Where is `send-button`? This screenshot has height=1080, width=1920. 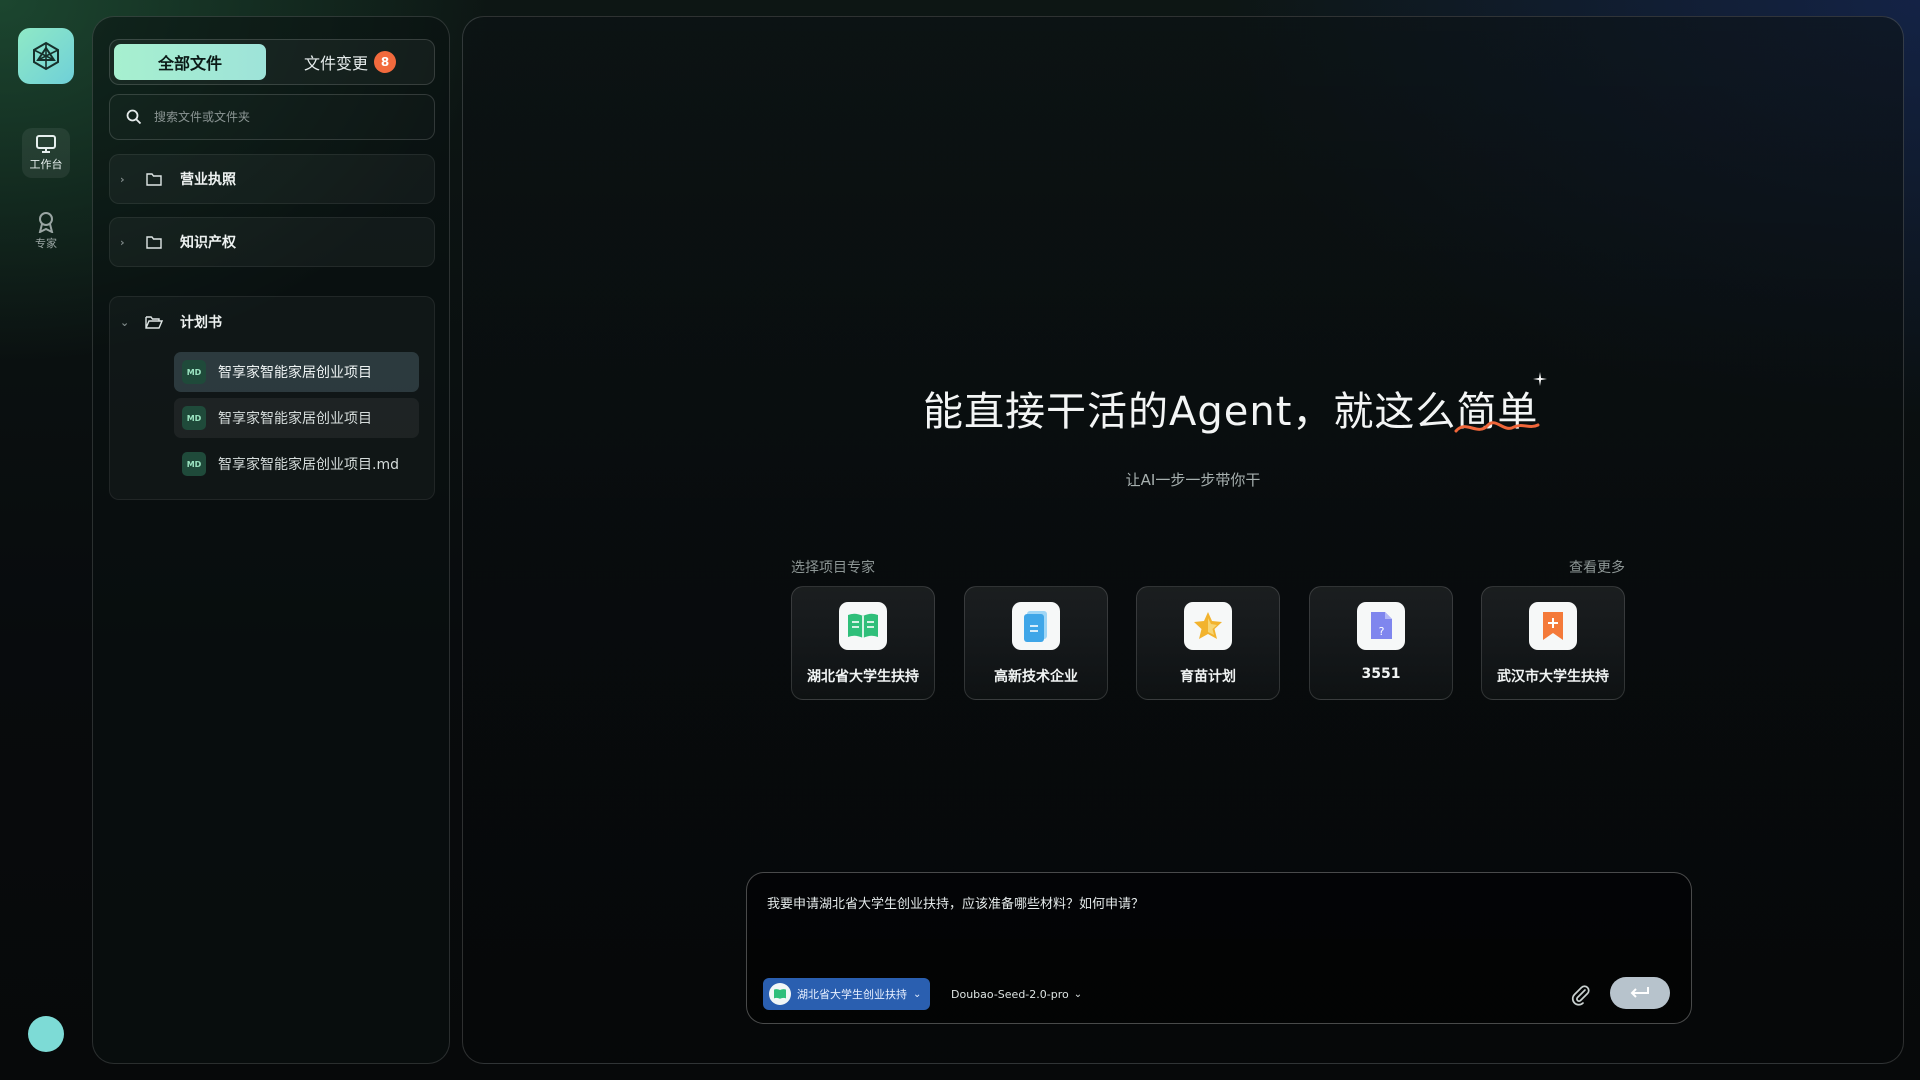
send-button is located at coordinates (1640, 993).